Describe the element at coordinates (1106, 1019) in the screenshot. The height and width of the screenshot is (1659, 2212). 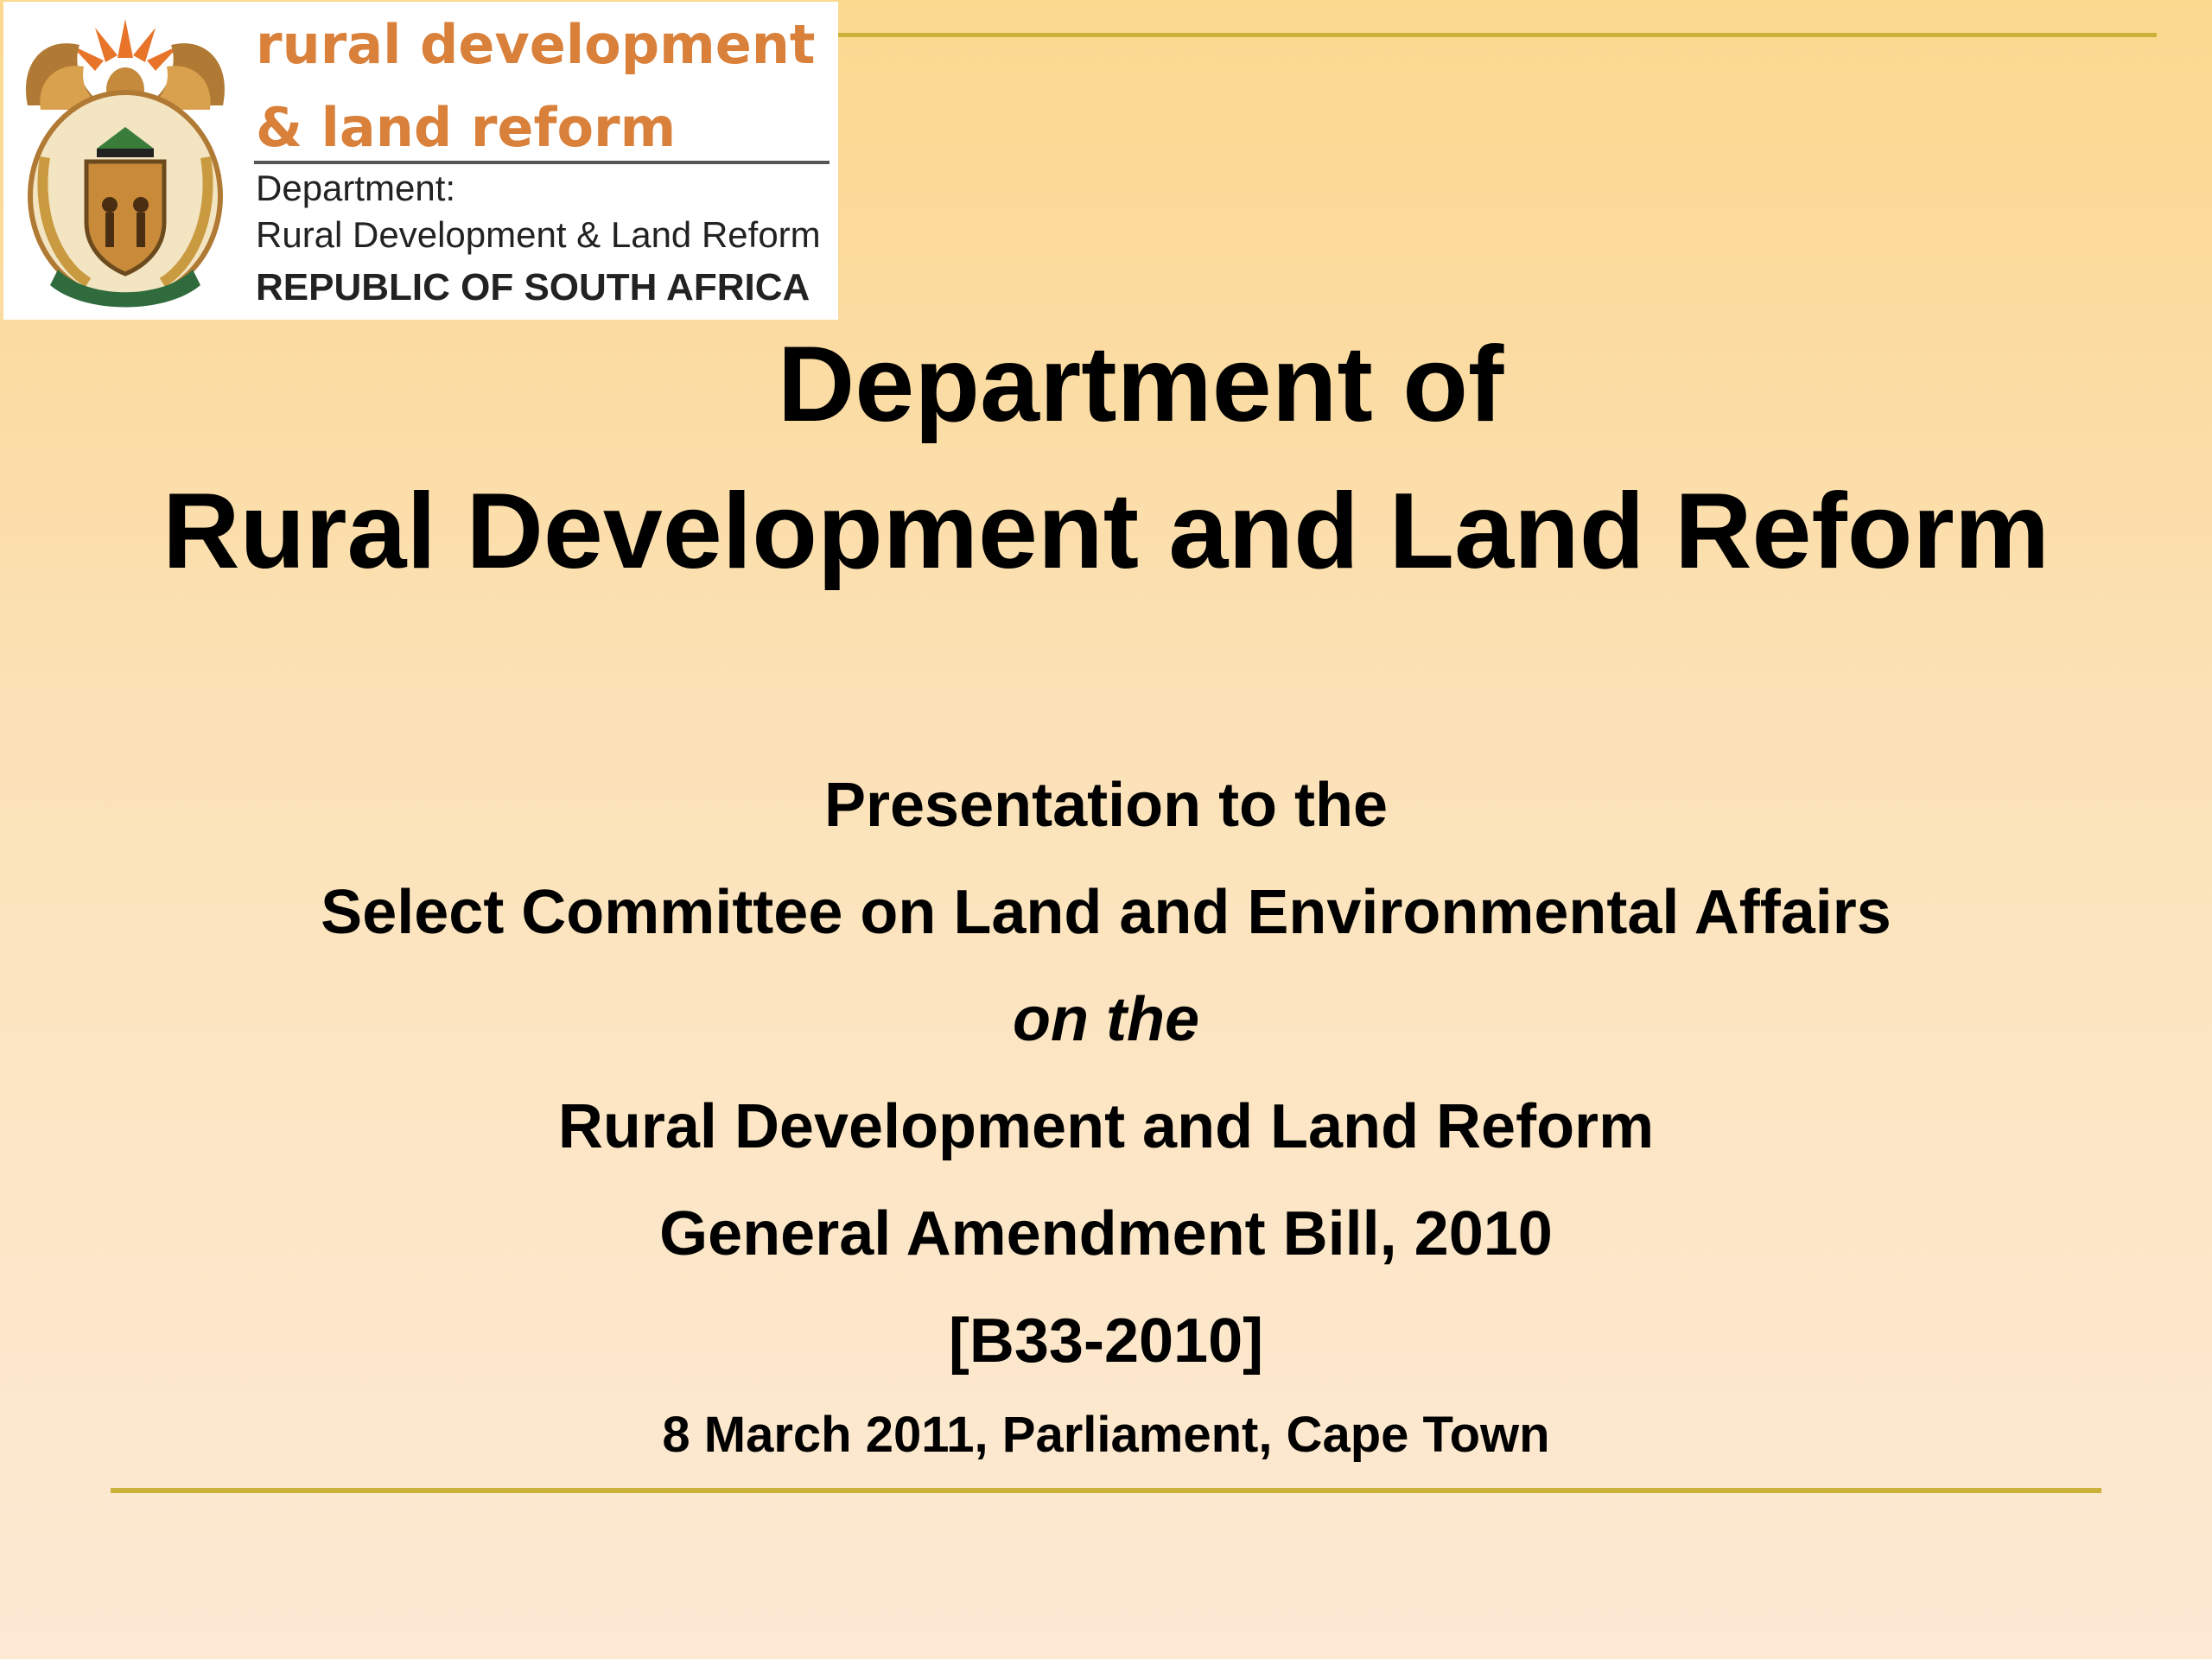
I see `subtitle-line-3: on the` at that location.